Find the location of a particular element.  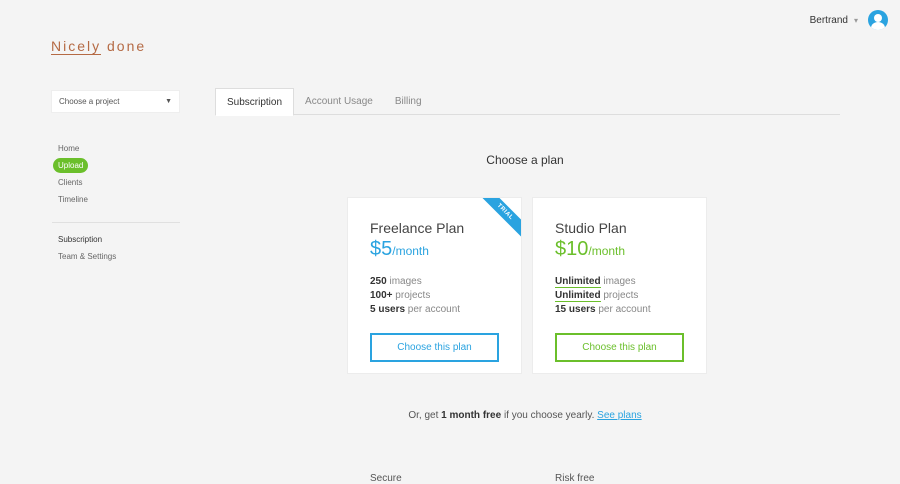

plan-name: Studio Plan is located at coordinates (591, 228).